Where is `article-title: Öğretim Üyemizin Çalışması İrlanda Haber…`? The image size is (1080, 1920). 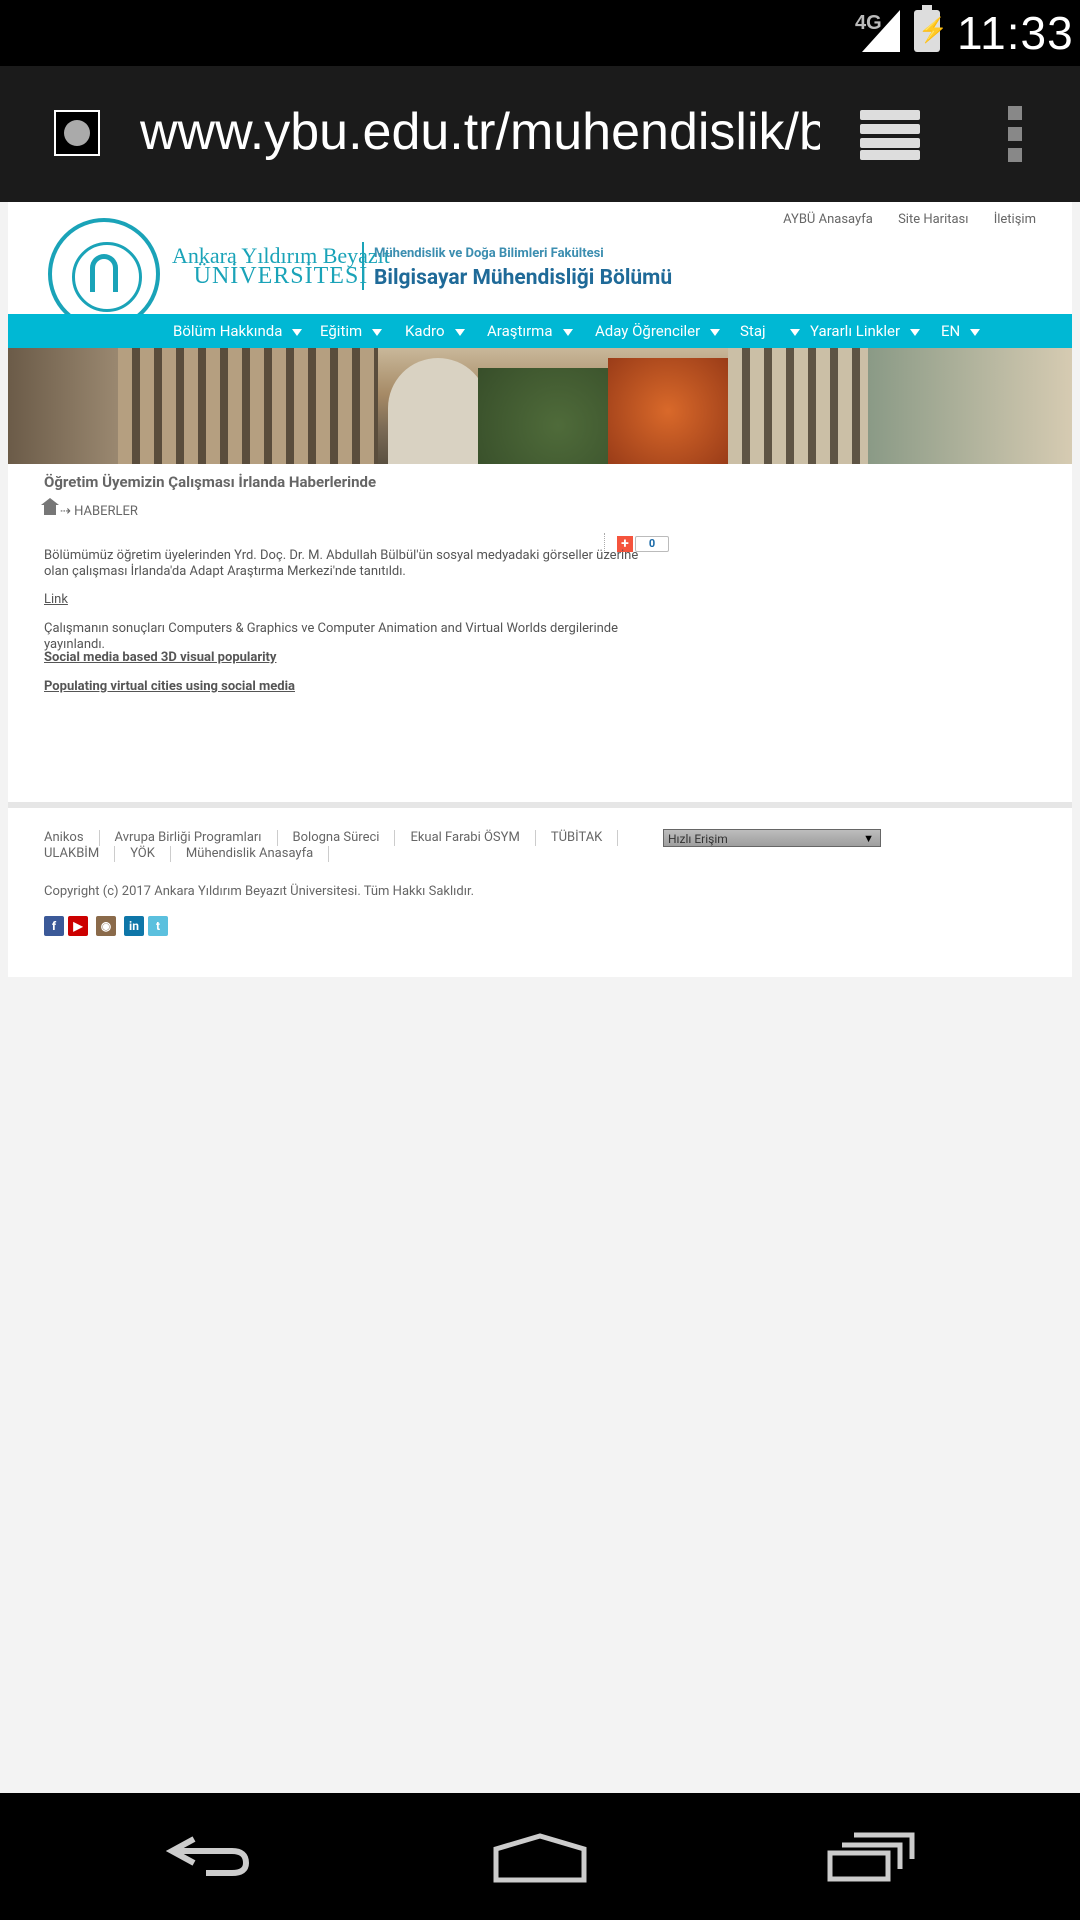 article-title: Öğretim Üyemizin Çalışması İrlanda Haber… is located at coordinates (210, 482).